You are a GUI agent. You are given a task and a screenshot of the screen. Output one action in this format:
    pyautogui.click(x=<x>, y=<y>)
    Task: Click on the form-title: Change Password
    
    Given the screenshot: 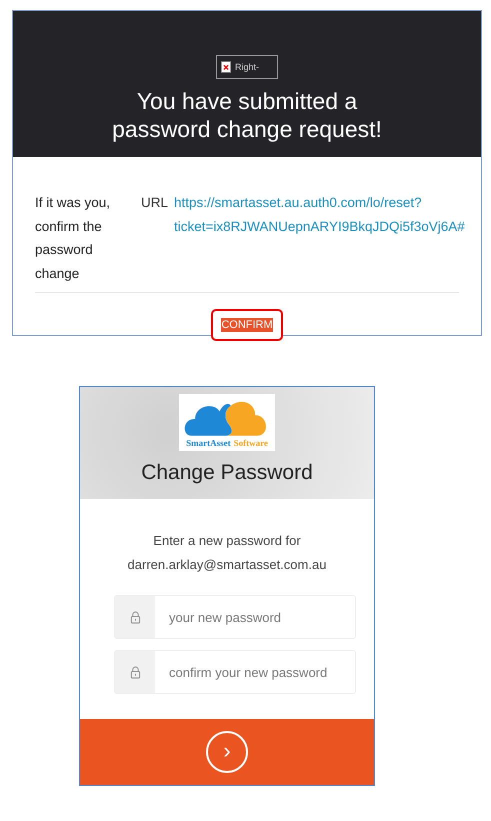 What is the action you would take?
    pyautogui.click(x=227, y=473)
    